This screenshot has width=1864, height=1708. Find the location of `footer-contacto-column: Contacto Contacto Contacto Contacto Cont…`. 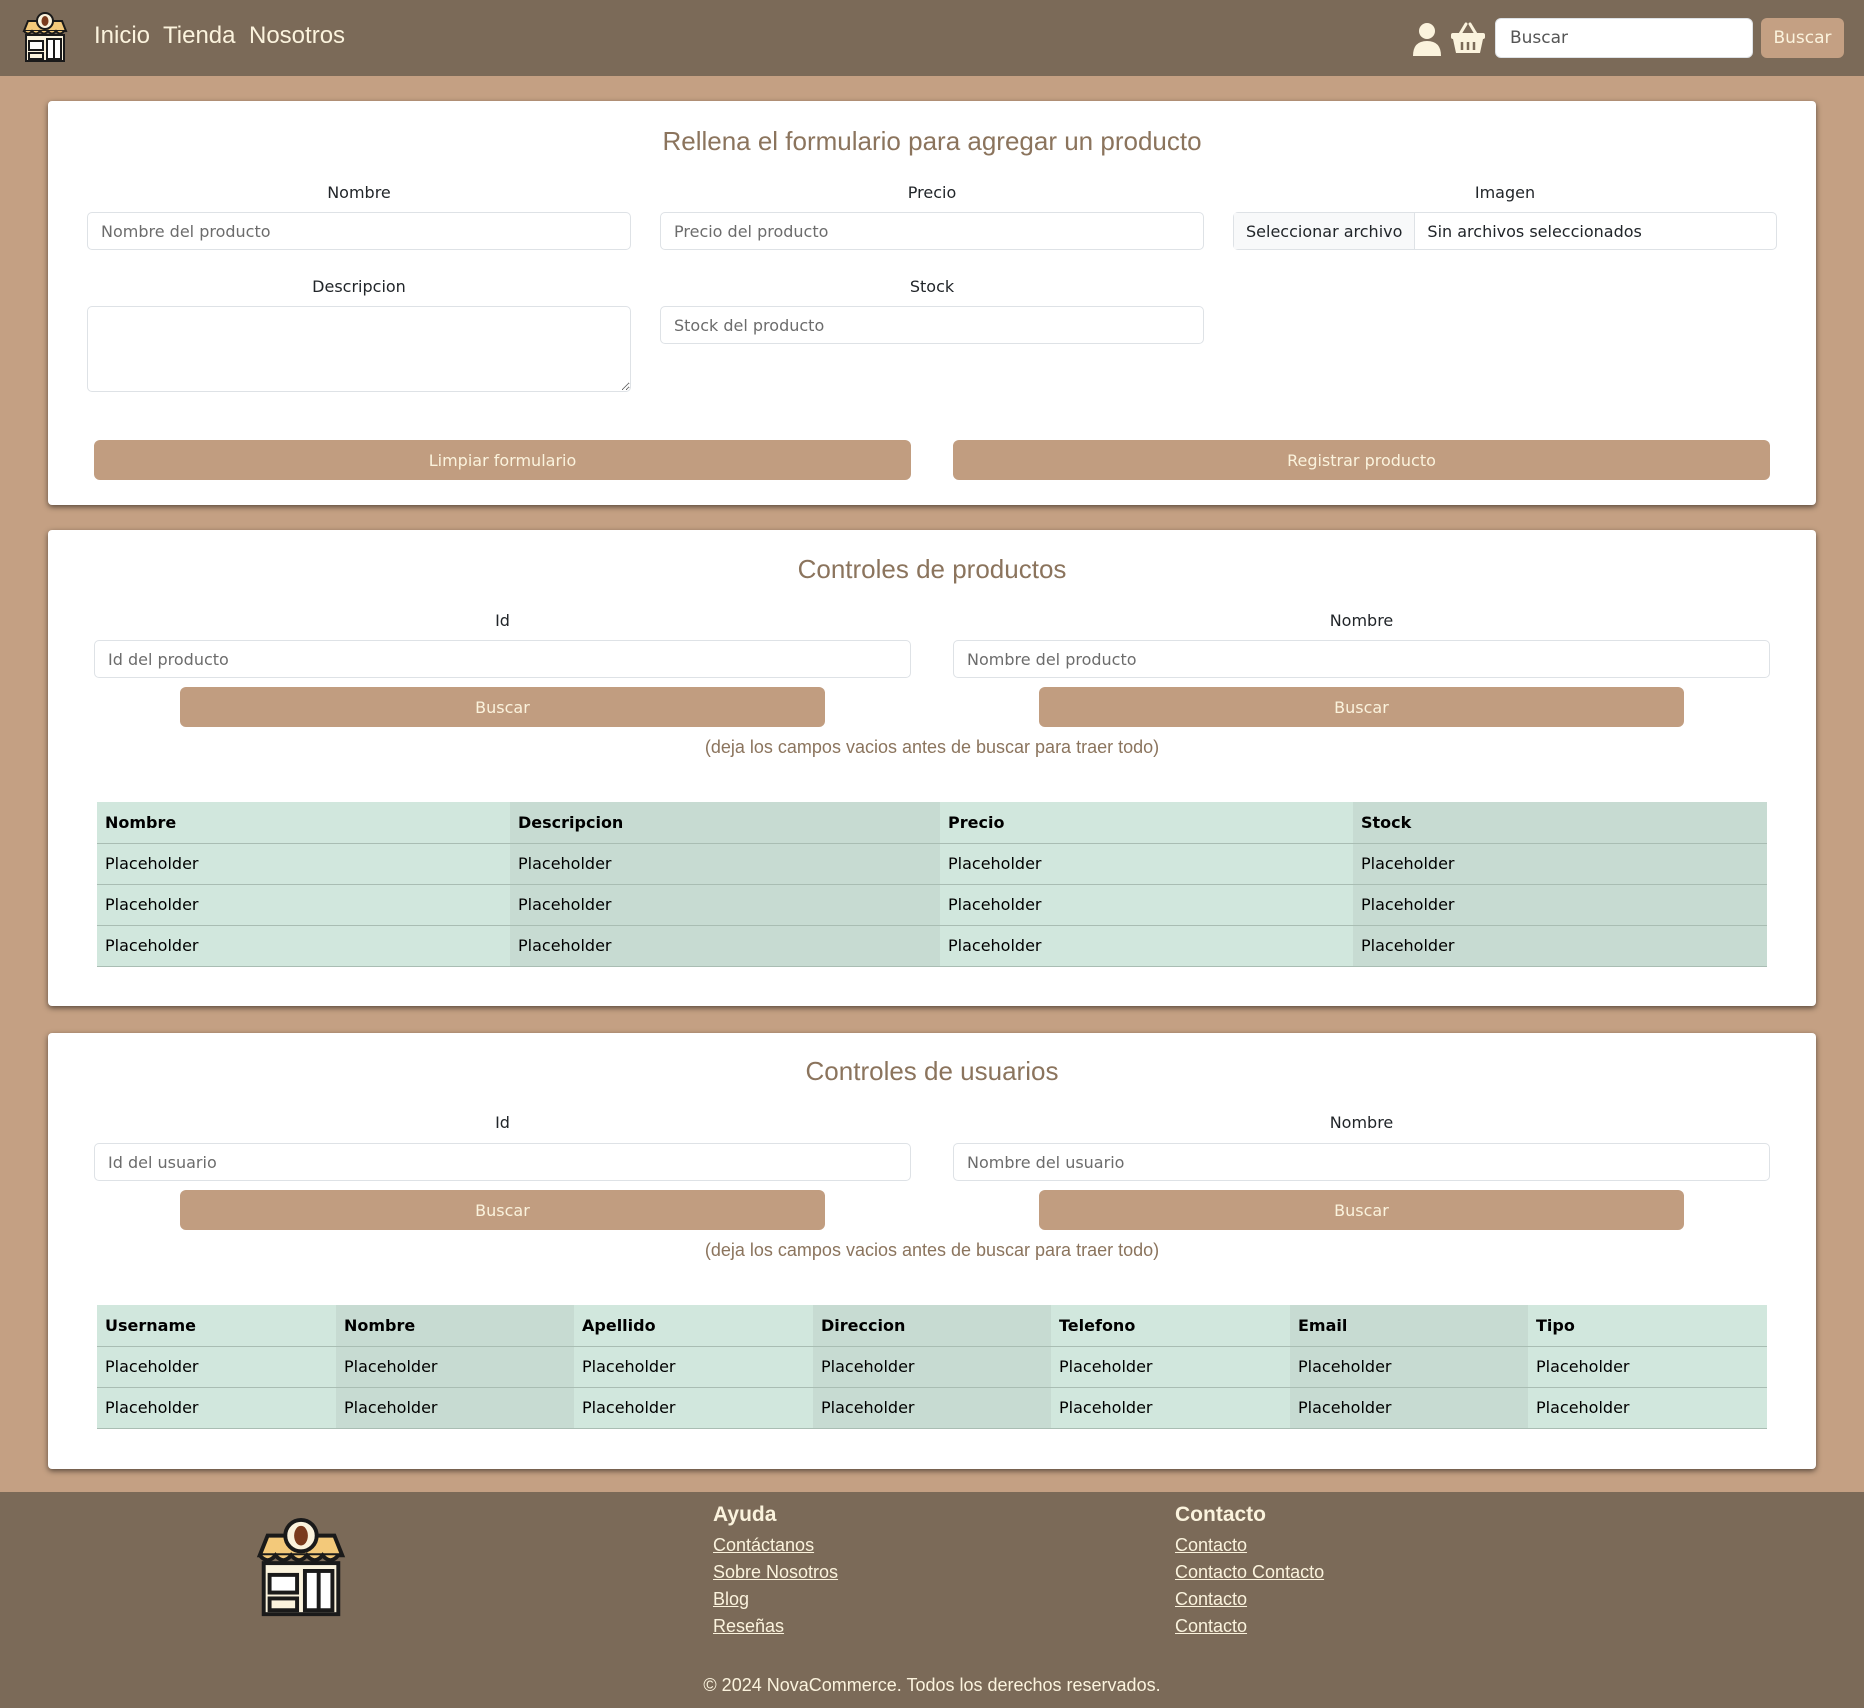

footer-contacto-column: Contacto Contacto Contacto Contacto Cont… is located at coordinates (1249, 1570).